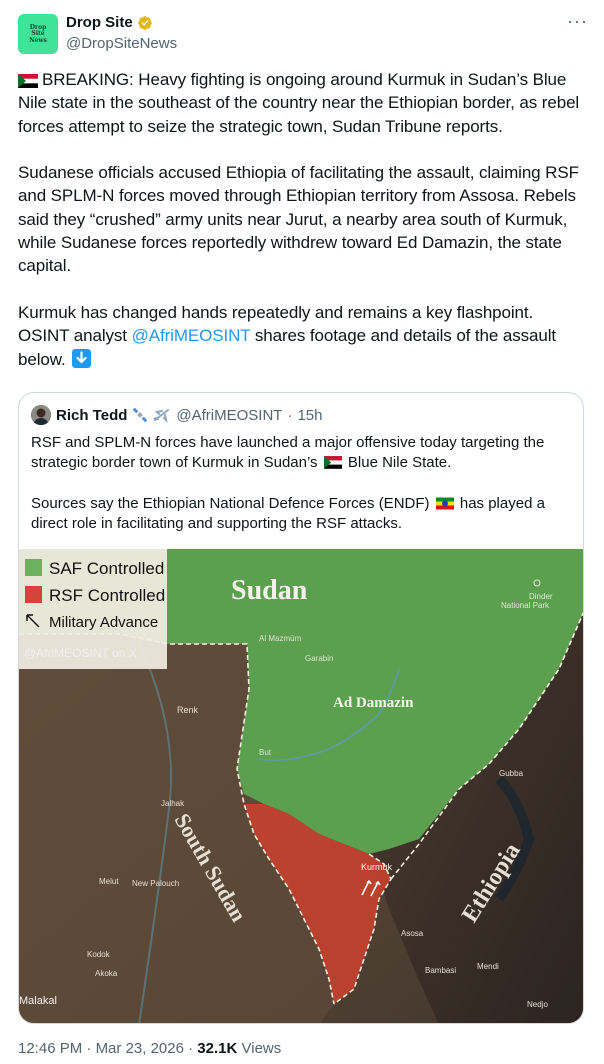 This screenshot has width=604, height=1064. What do you see at coordinates (140, 1048) in the screenshot?
I see `post-date: Mar 23, 2026` at bounding box center [140, 1048].